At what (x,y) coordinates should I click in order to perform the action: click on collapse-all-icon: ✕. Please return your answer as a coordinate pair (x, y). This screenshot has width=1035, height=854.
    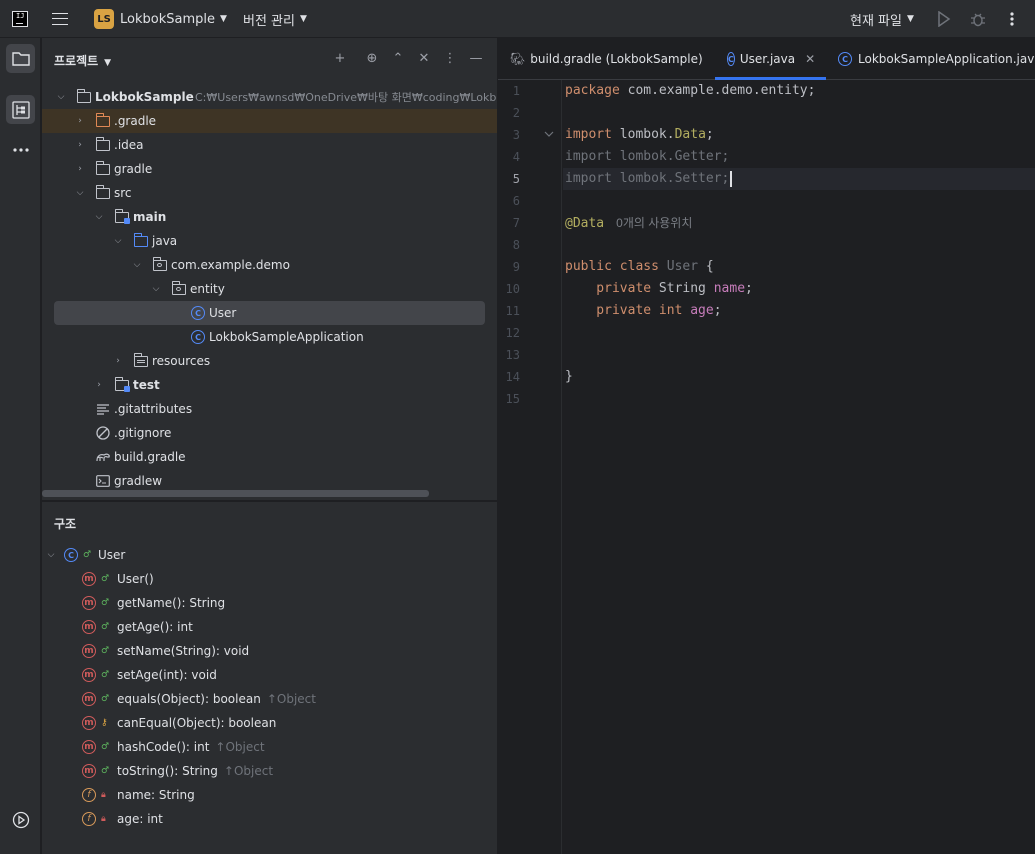
    Looking at the image, I should click on (424, 59).